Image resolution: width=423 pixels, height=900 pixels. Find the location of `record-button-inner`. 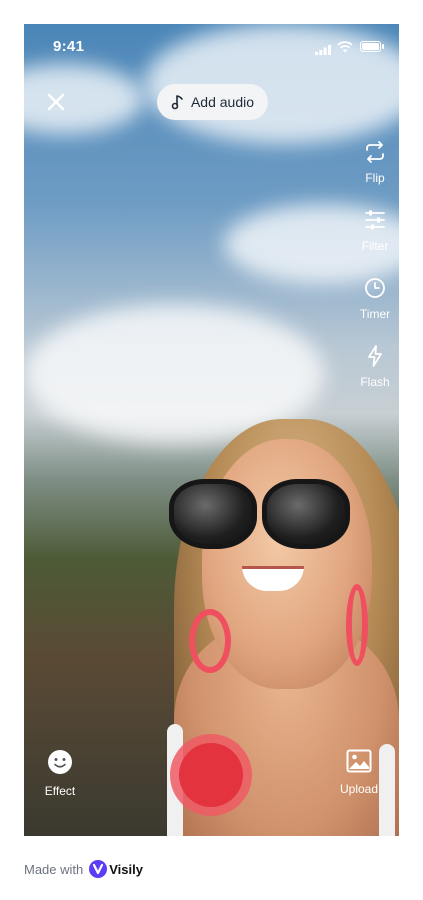

record-button-inner is located at coordinates (211, 775).